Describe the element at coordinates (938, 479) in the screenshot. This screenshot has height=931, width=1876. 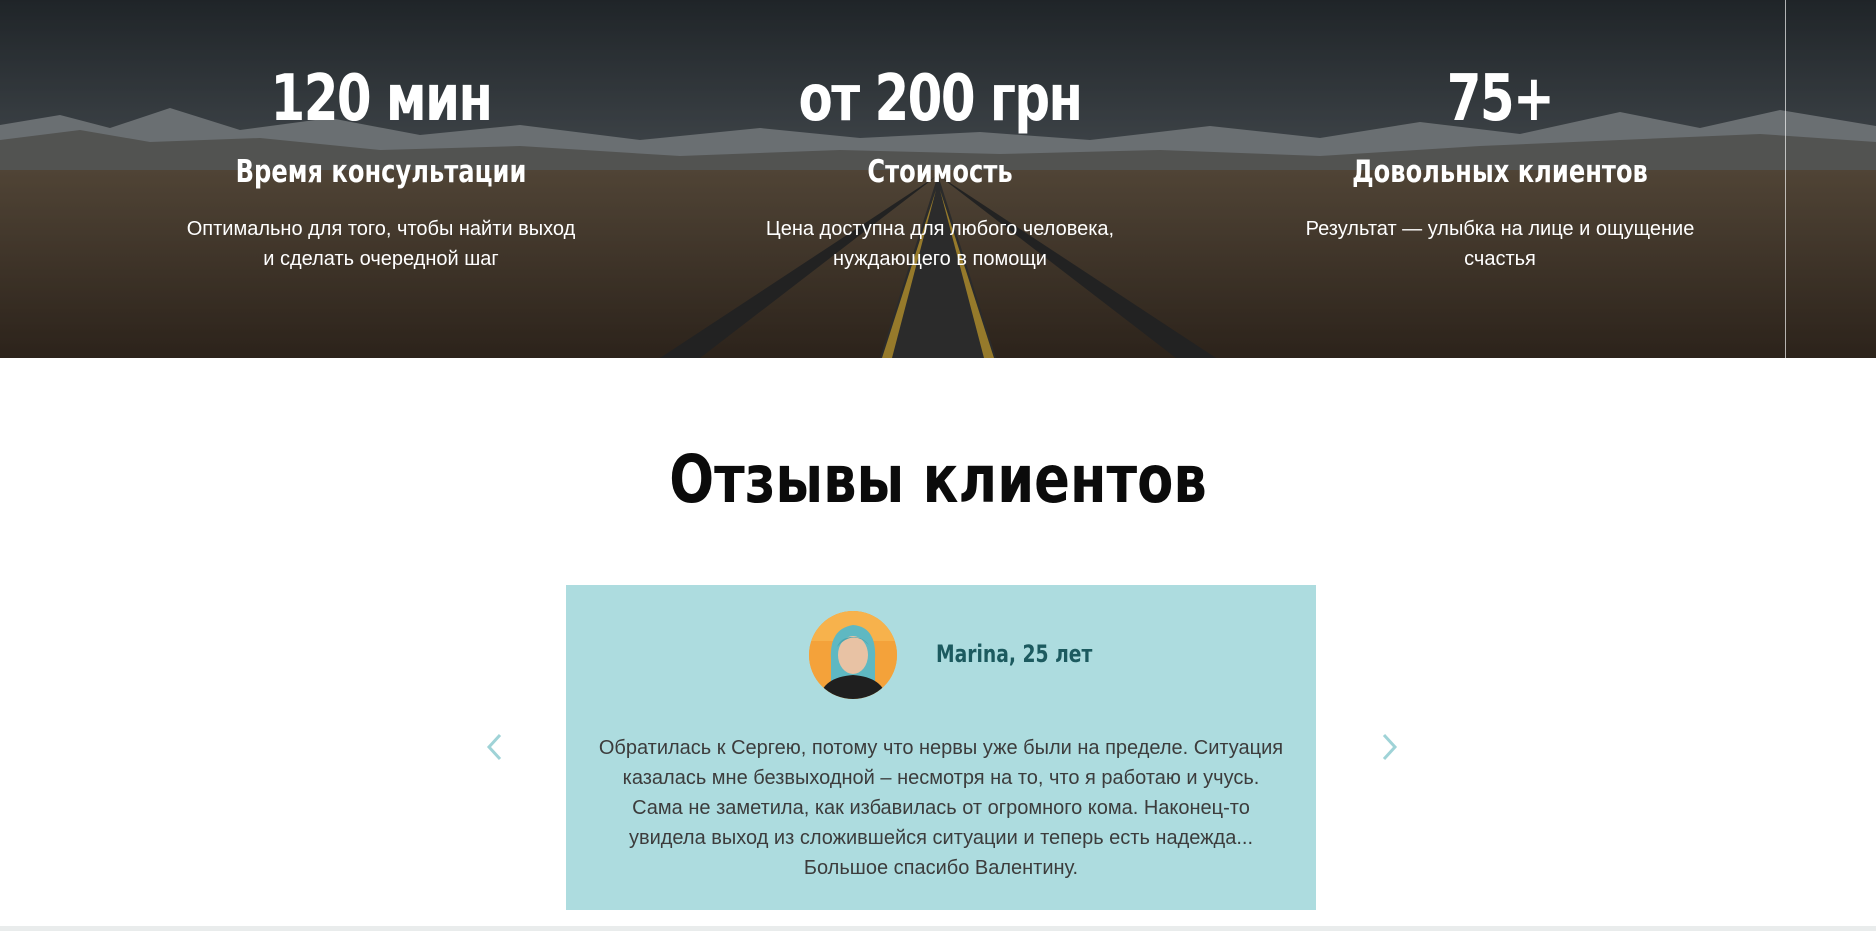
I see `reviews-title: Отзывы клиентов` at that location.